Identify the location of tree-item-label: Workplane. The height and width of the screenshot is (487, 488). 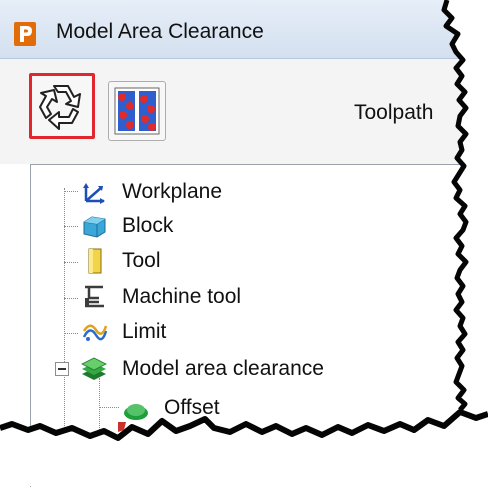
(172, 191).